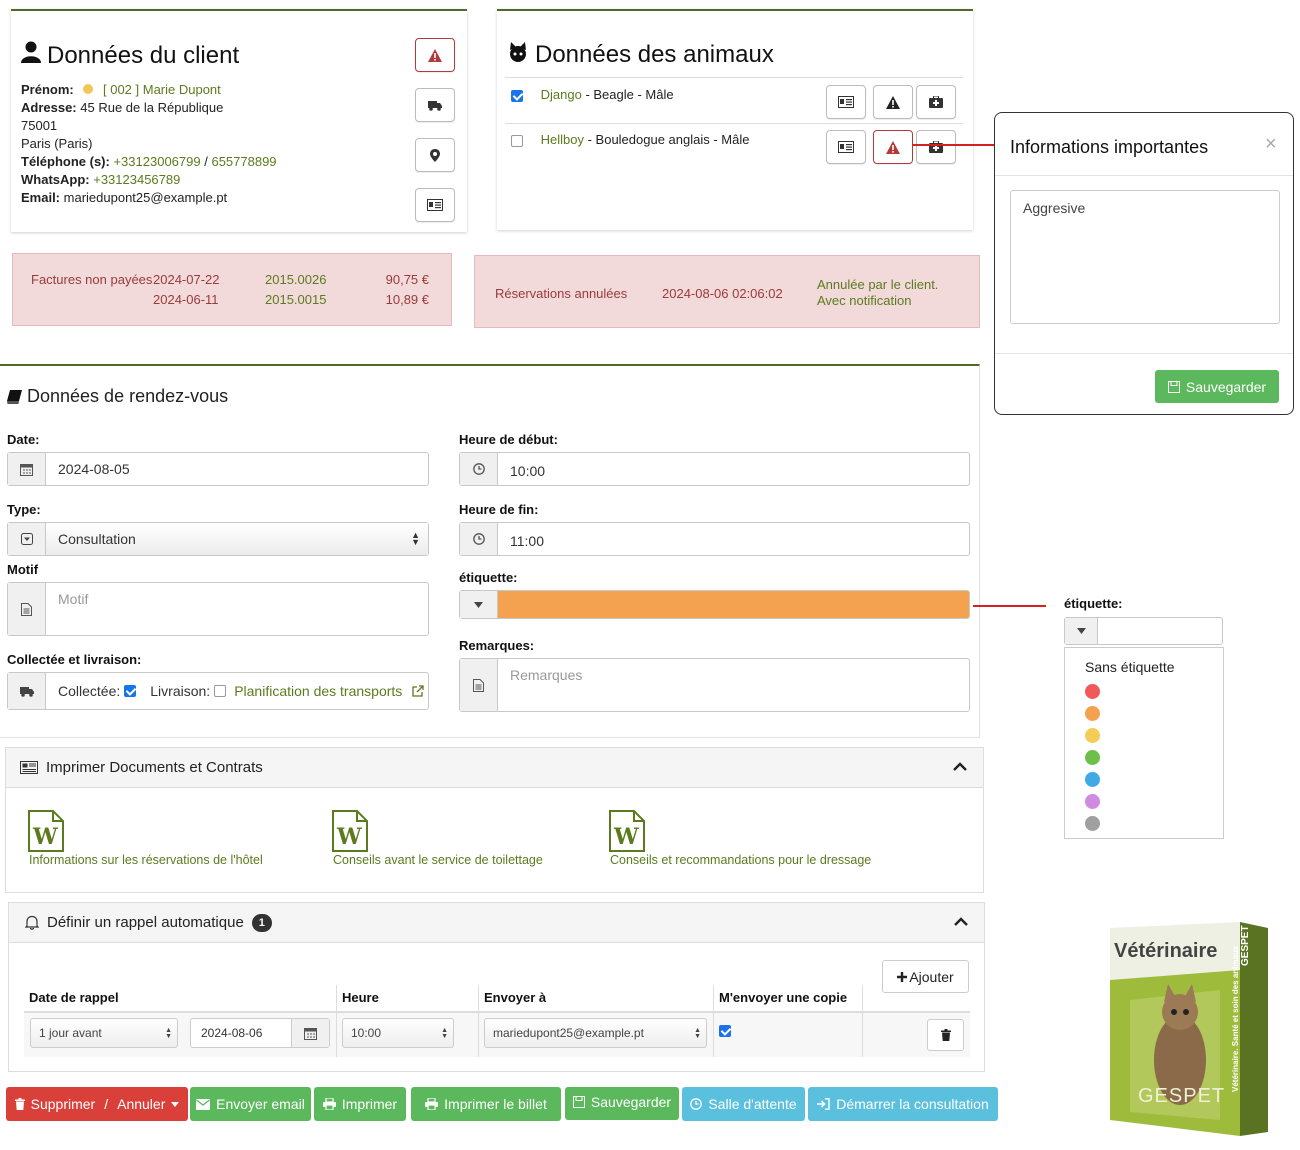 The width and height of the screenshot is (1300, 1150). I want to click on animal-2-card-button, so click(846, 147).